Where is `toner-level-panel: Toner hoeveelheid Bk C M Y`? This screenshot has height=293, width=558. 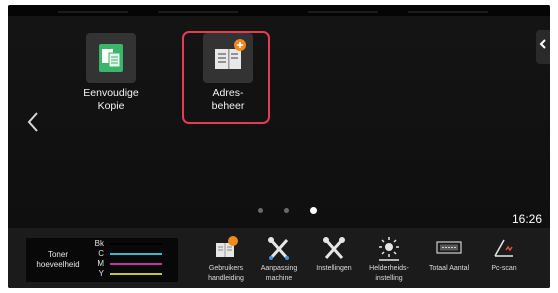
toner-level-panel: Toner hoeveelheid Bk C M Y is located at coordinates (102, 260).